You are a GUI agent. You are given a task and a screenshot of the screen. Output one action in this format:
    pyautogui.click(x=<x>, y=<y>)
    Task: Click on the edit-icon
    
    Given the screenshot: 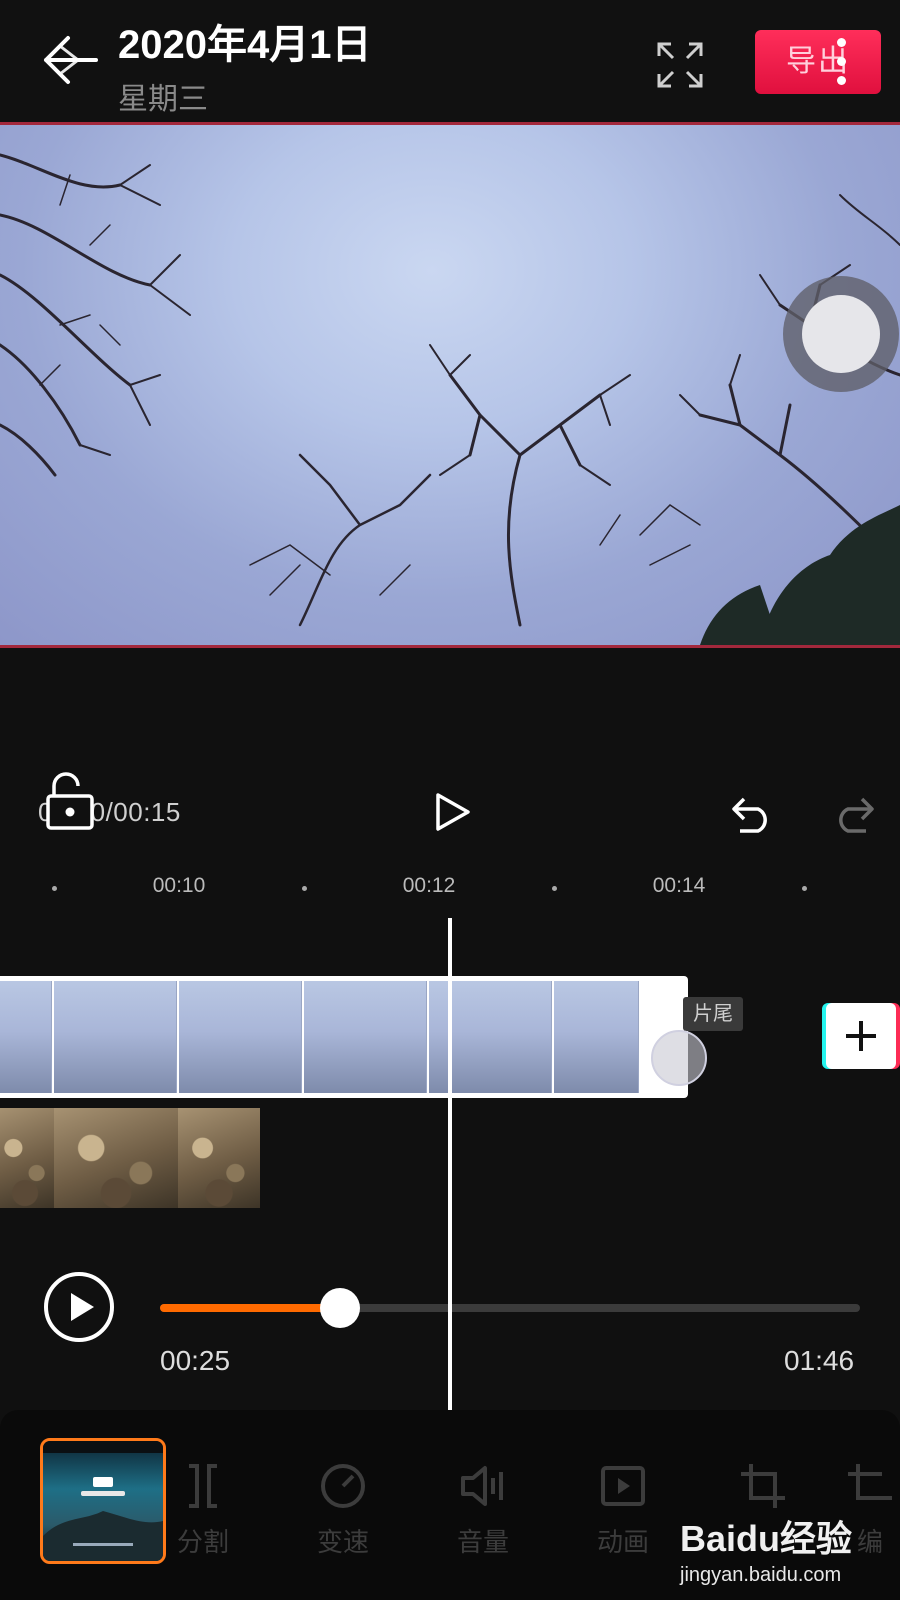 What is the action you would take?
    pyautogui.click(x=870, y=1482)
    